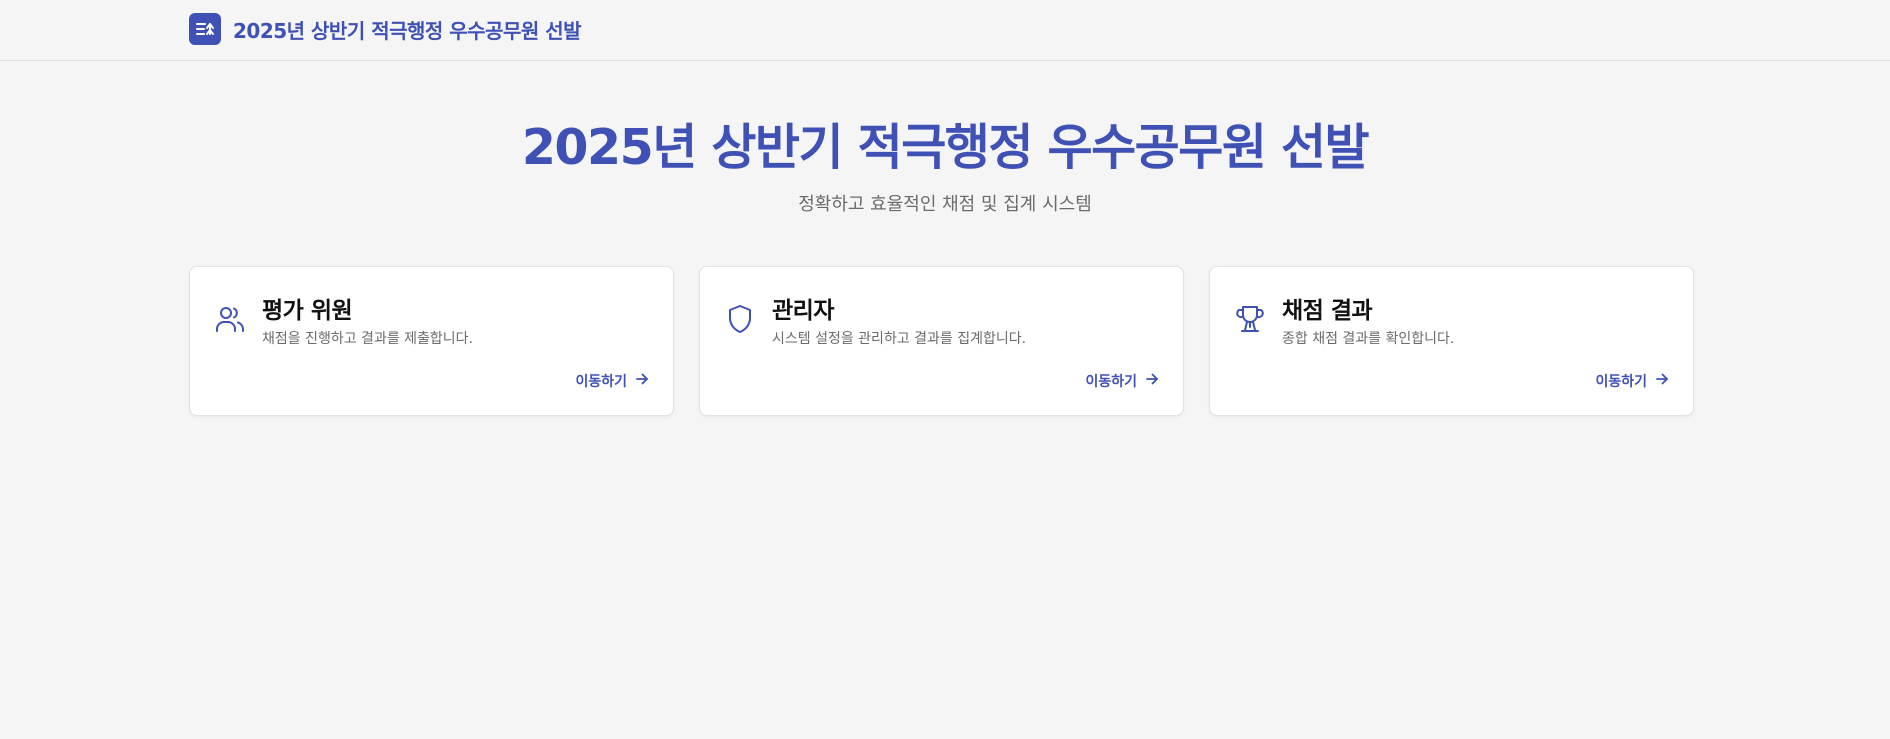 This screenshot has height=739, width=1890. What do you see at coordinates (899, 339) in the screenshot?
I see `card-description: 시스템 설정을 관리하고 결과를 집계합니다.` at bounding box center [899, 339].